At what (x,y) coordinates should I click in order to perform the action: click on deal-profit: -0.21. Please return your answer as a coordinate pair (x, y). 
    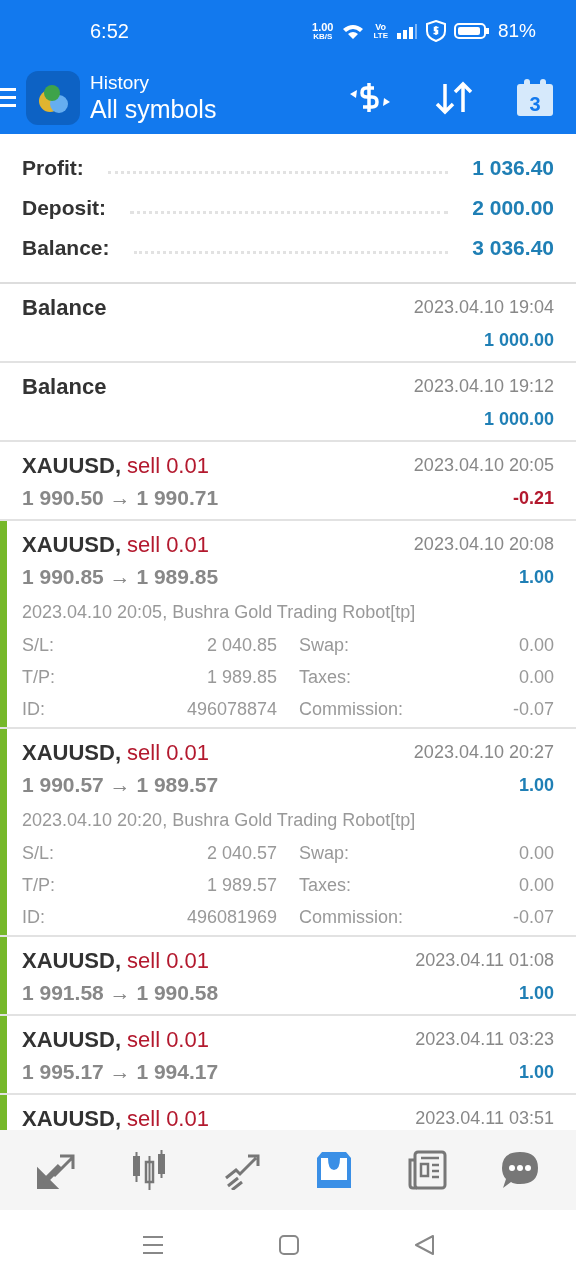
    Looking at the image, I should click on (533, 498).